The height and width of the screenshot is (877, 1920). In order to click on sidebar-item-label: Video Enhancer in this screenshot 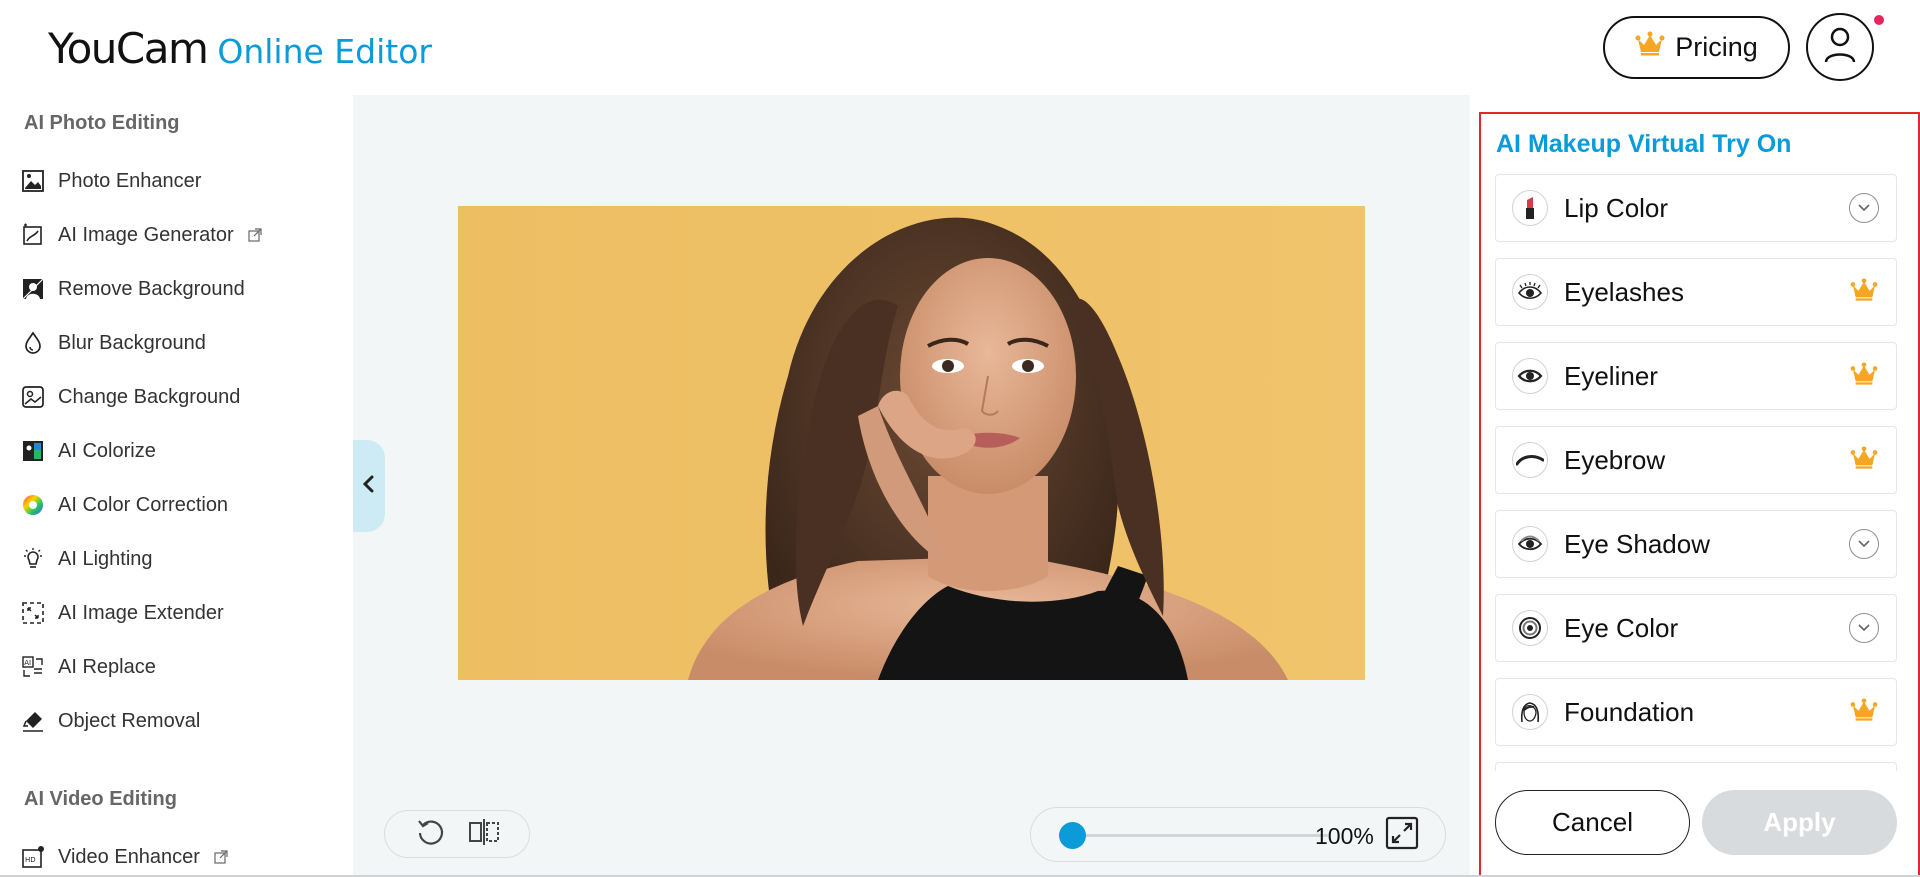, I will do `click(129, 856)`.